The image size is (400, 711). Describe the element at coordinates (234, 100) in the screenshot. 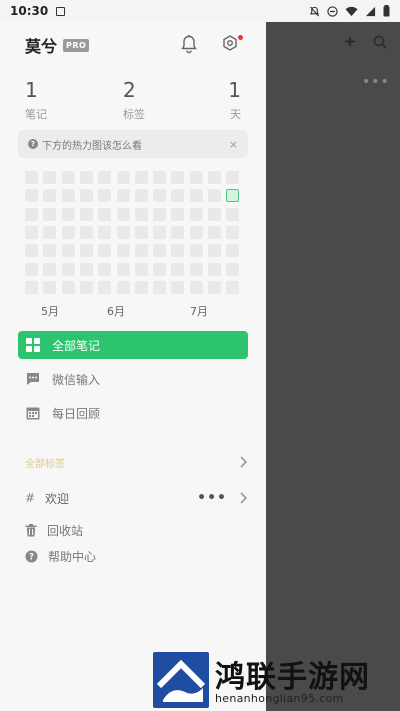

I see `stat-days: 1 天` at that location.